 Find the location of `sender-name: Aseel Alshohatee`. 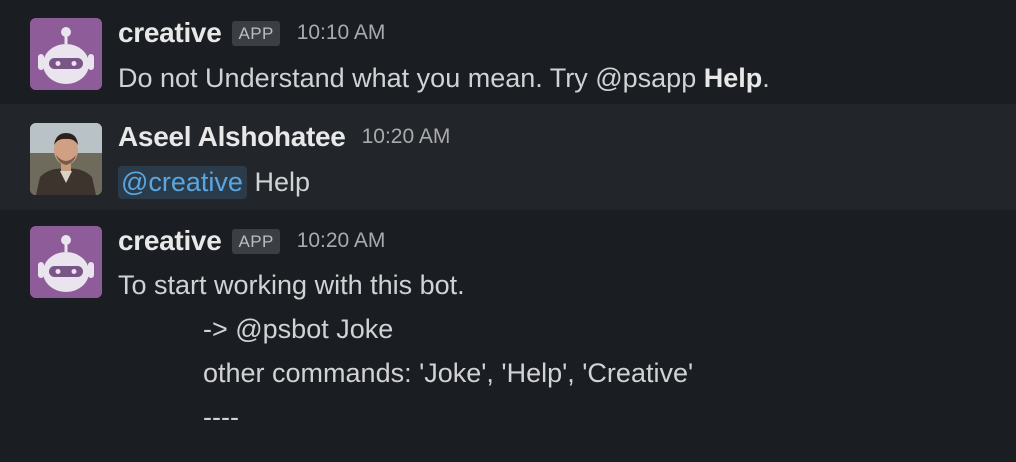

sender-name: Aseel Alshohatee is located at coordinates (232, 137).